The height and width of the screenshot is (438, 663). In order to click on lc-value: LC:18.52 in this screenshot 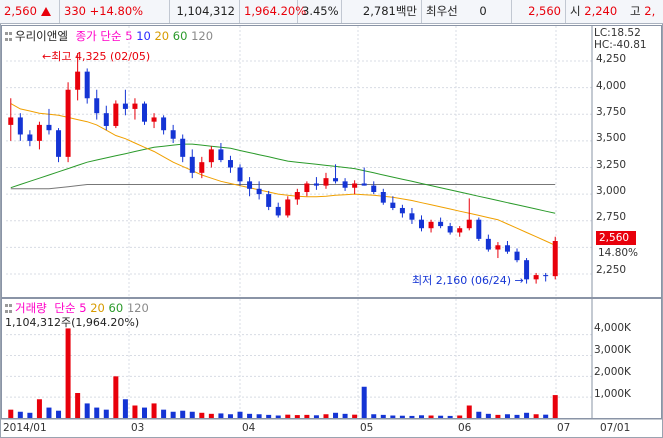, I will do `click(617, 33)`.